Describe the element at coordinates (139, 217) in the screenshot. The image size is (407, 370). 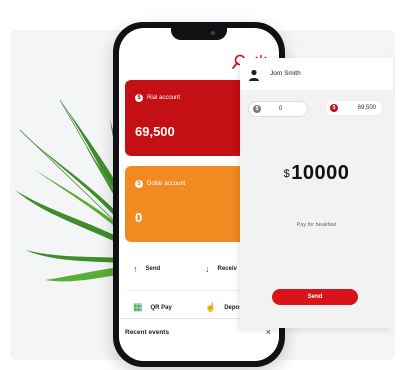
I see `card-amount: 0` at that location.